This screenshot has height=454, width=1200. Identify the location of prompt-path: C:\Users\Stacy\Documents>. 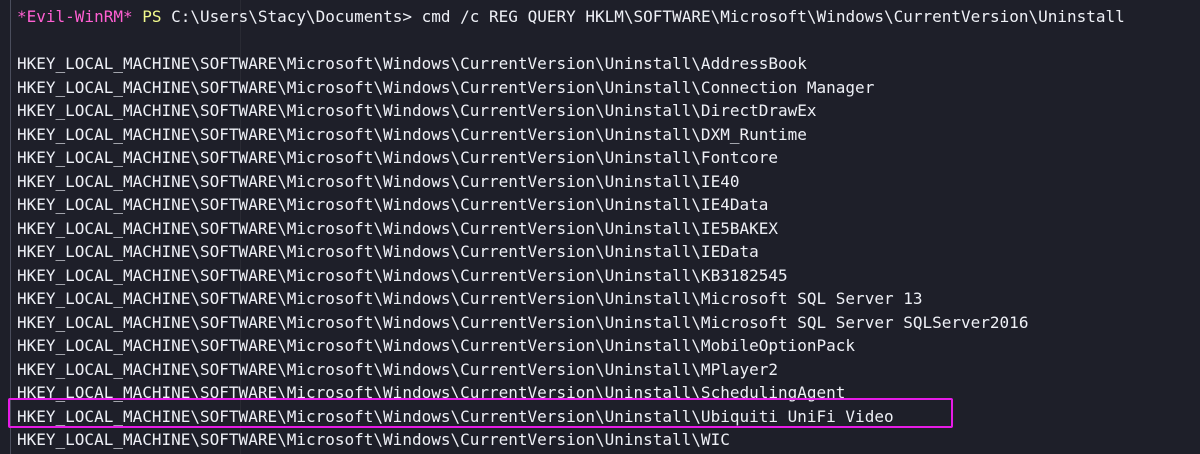
(291, 16).